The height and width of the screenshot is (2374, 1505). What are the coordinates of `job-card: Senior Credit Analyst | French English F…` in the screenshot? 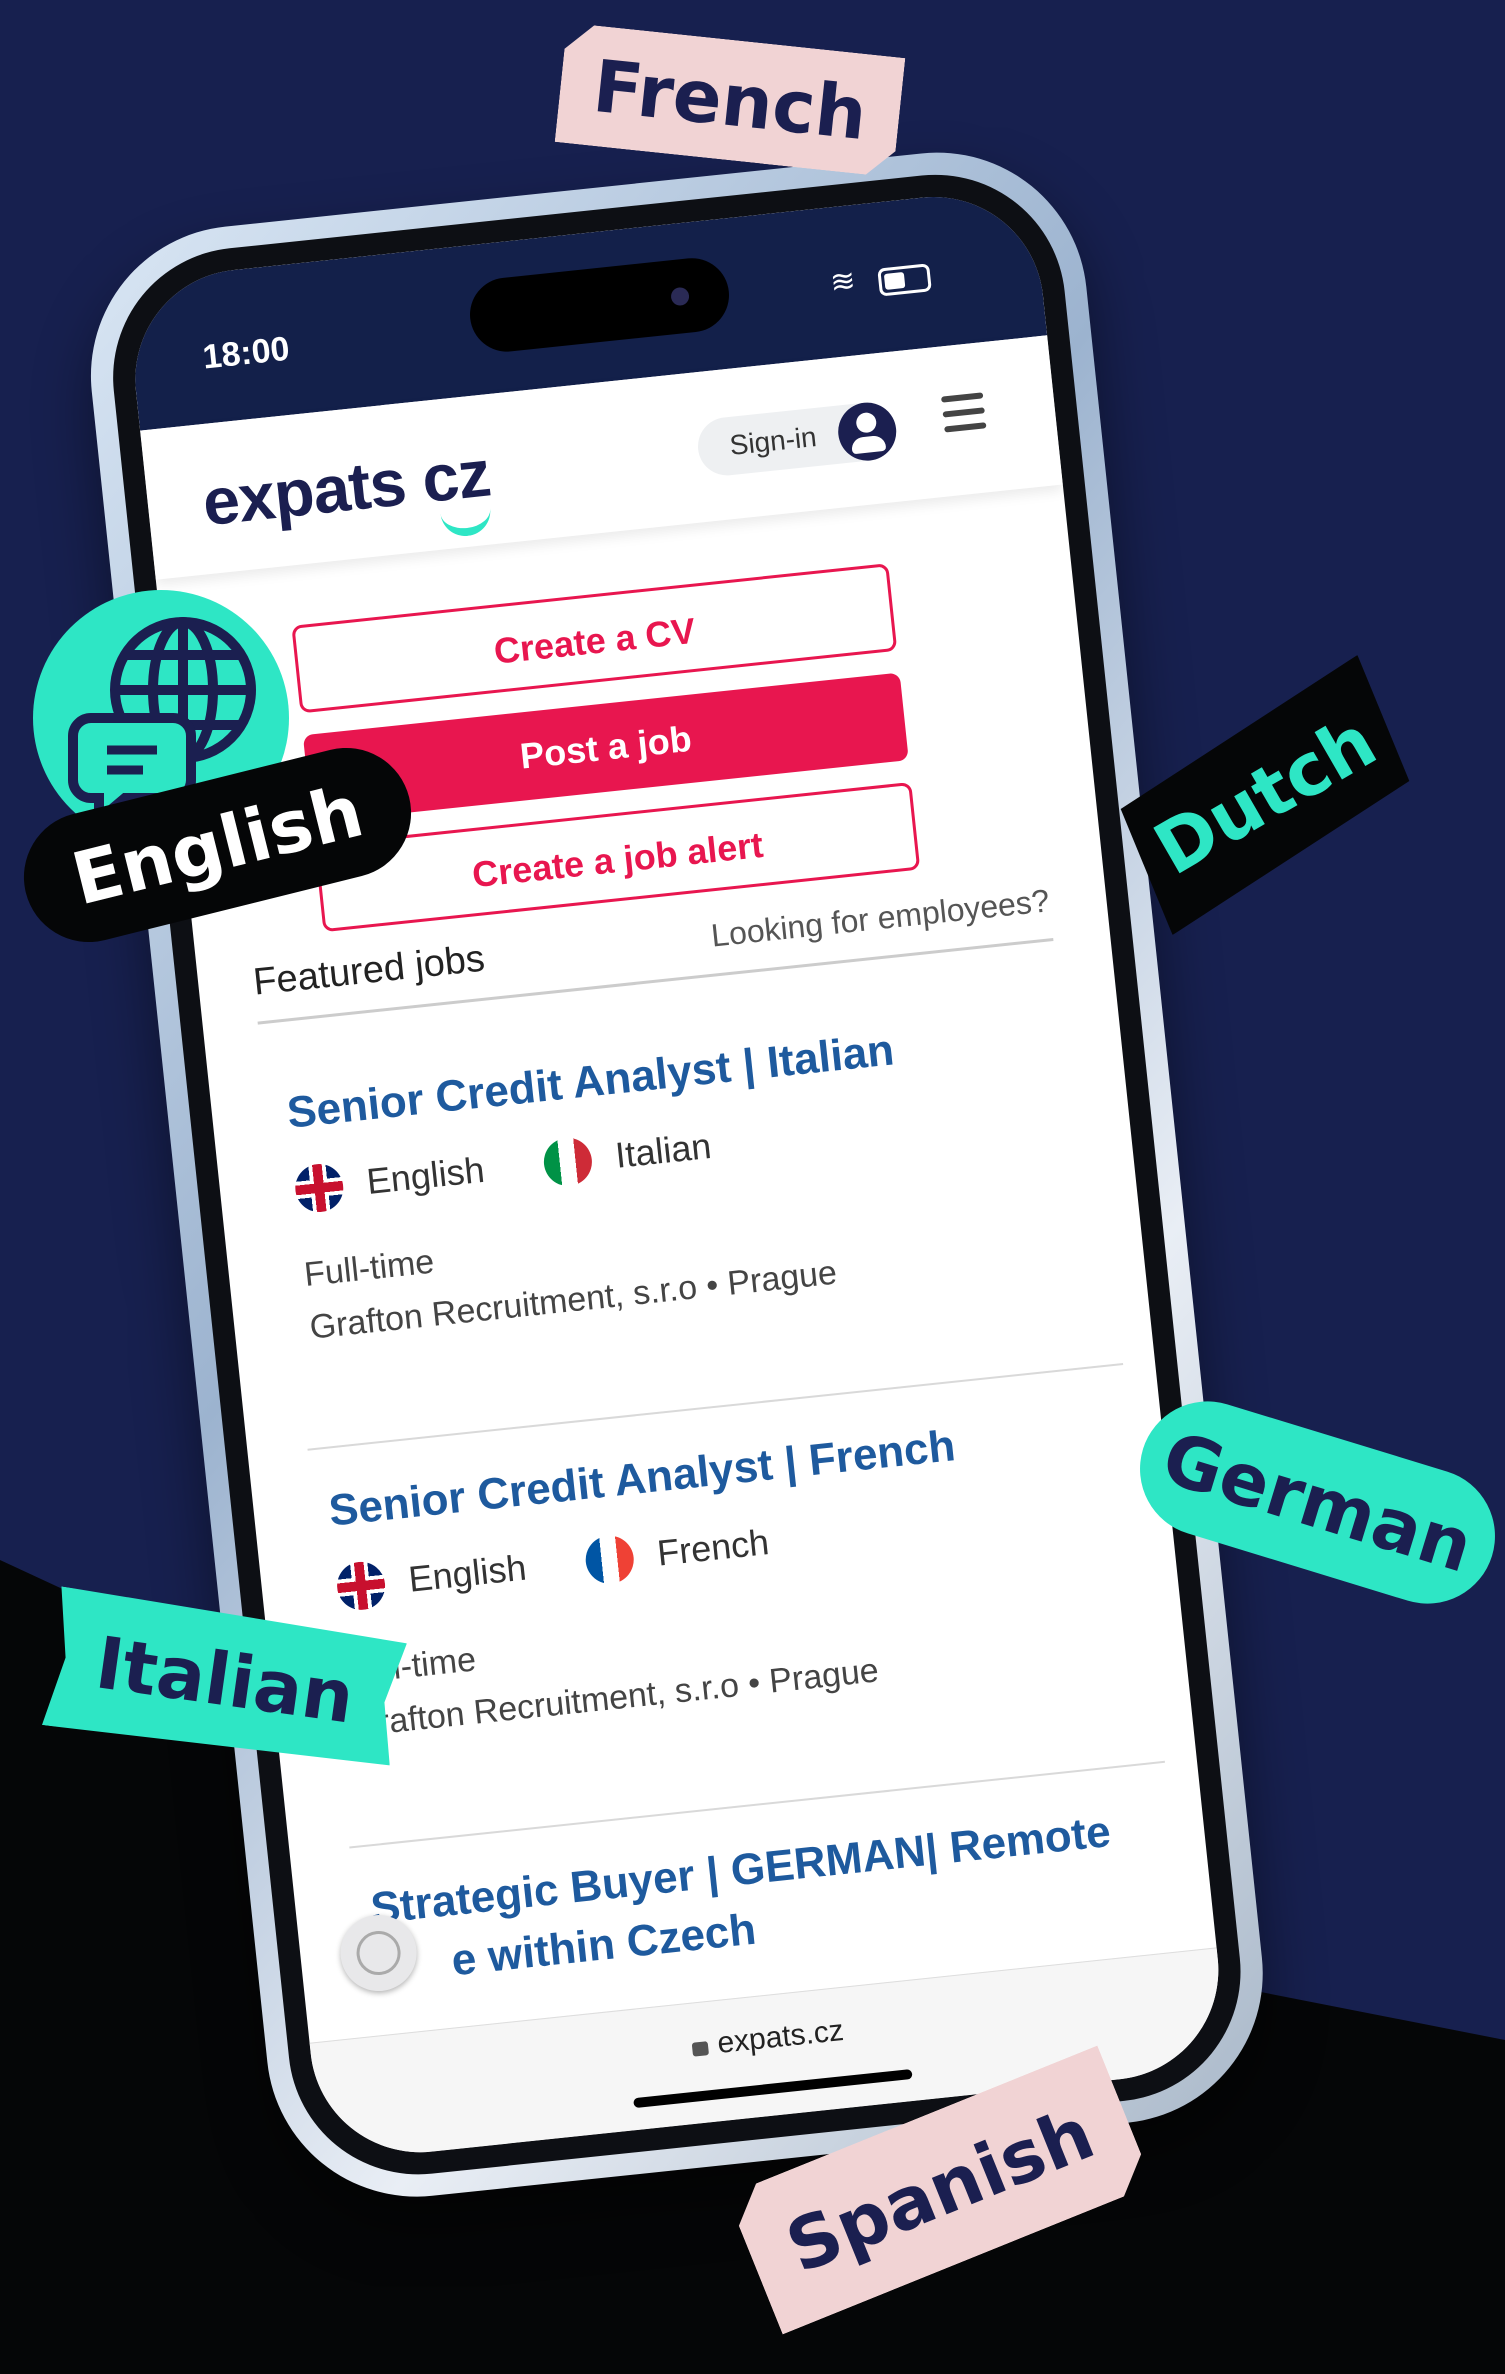 It's located at (718, 1576).